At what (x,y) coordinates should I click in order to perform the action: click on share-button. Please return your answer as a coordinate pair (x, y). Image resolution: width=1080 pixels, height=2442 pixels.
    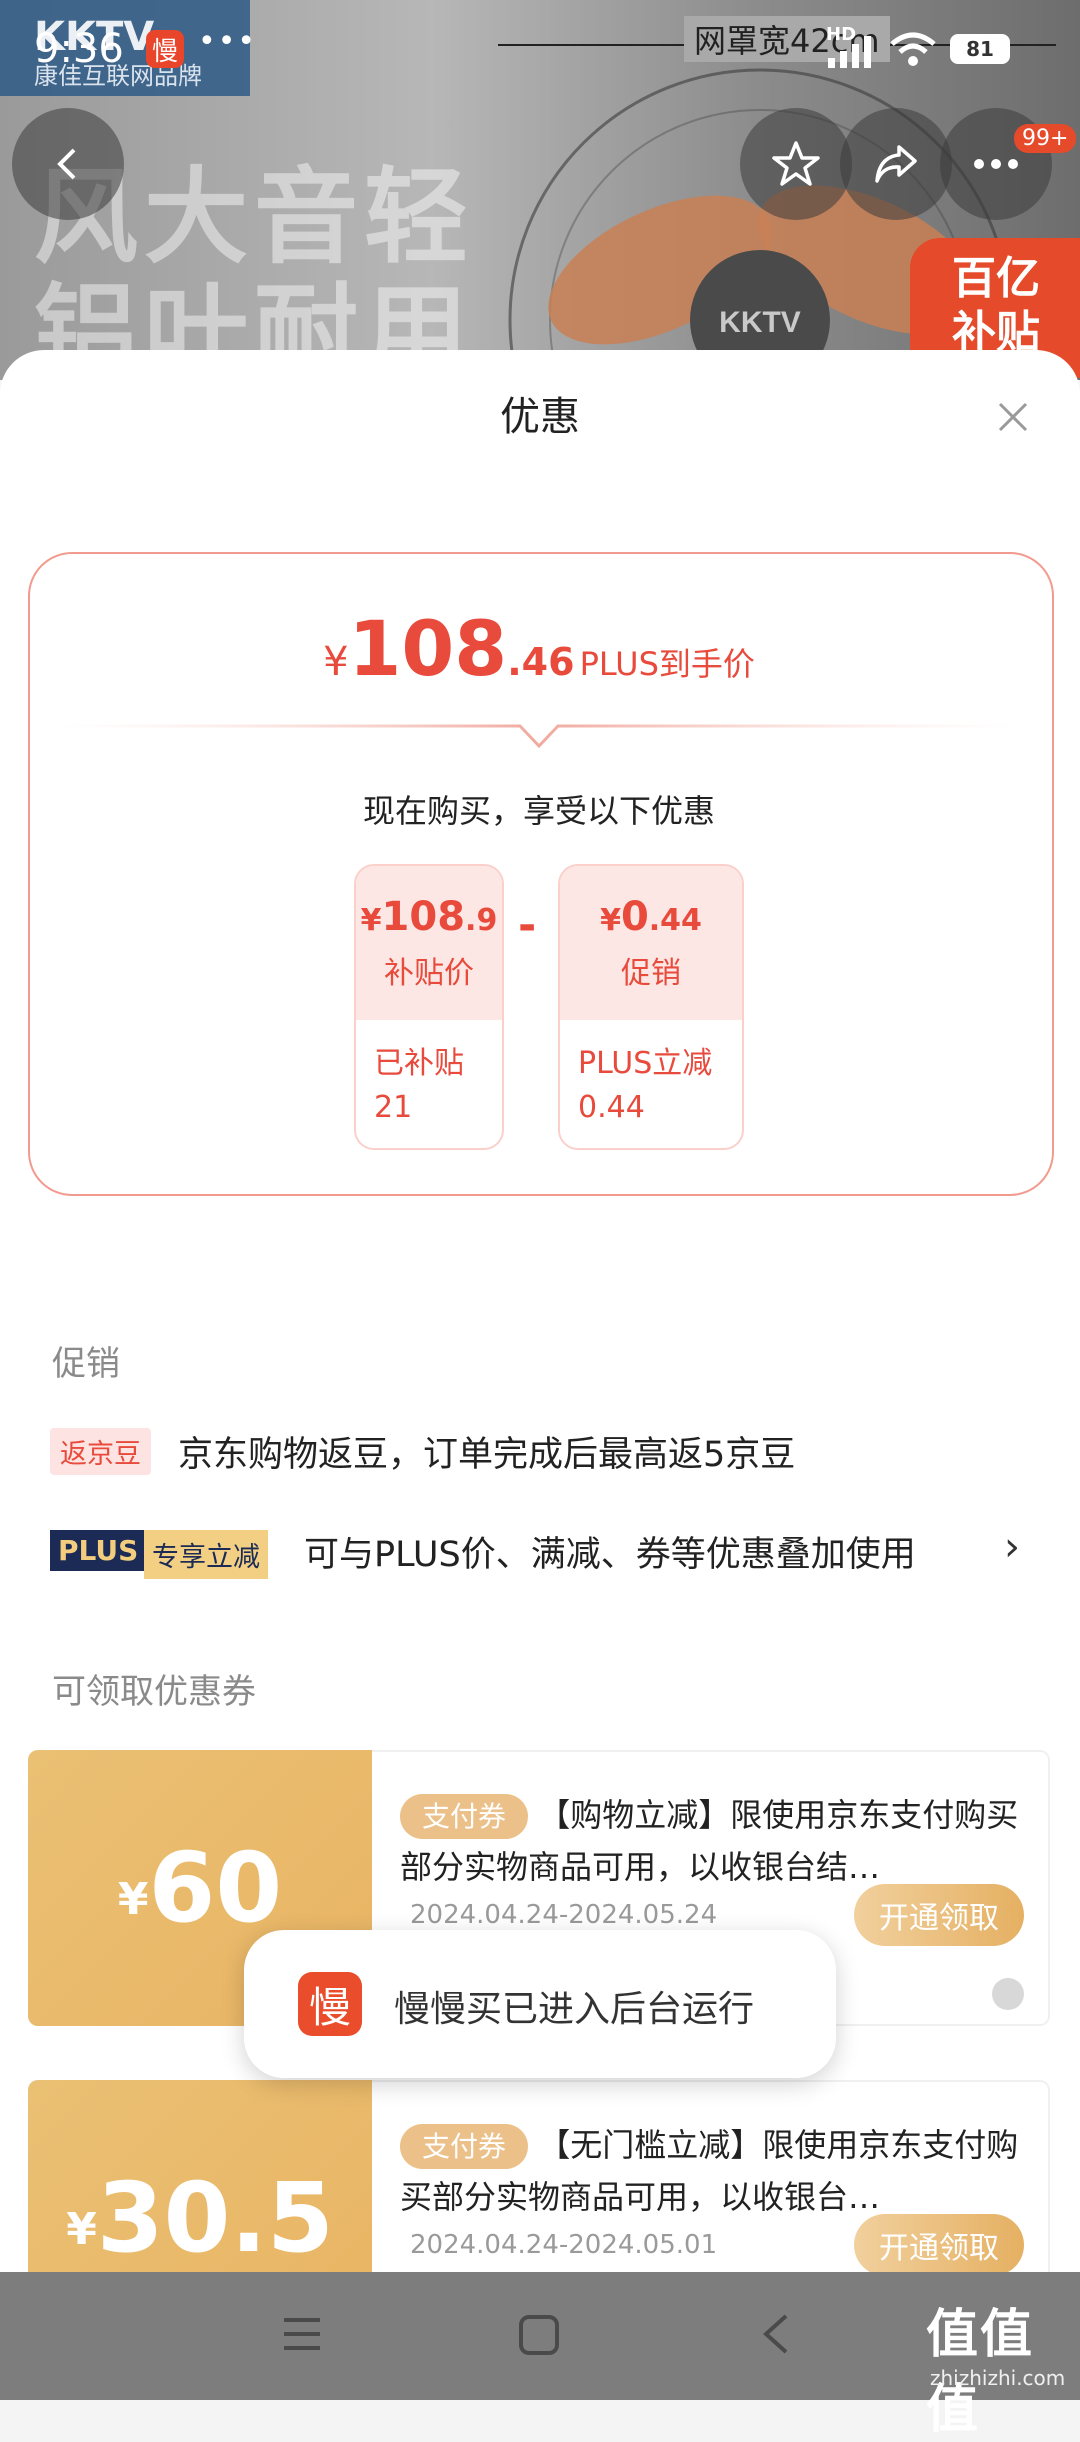
    Looking at the image, I should click on (896, 164).